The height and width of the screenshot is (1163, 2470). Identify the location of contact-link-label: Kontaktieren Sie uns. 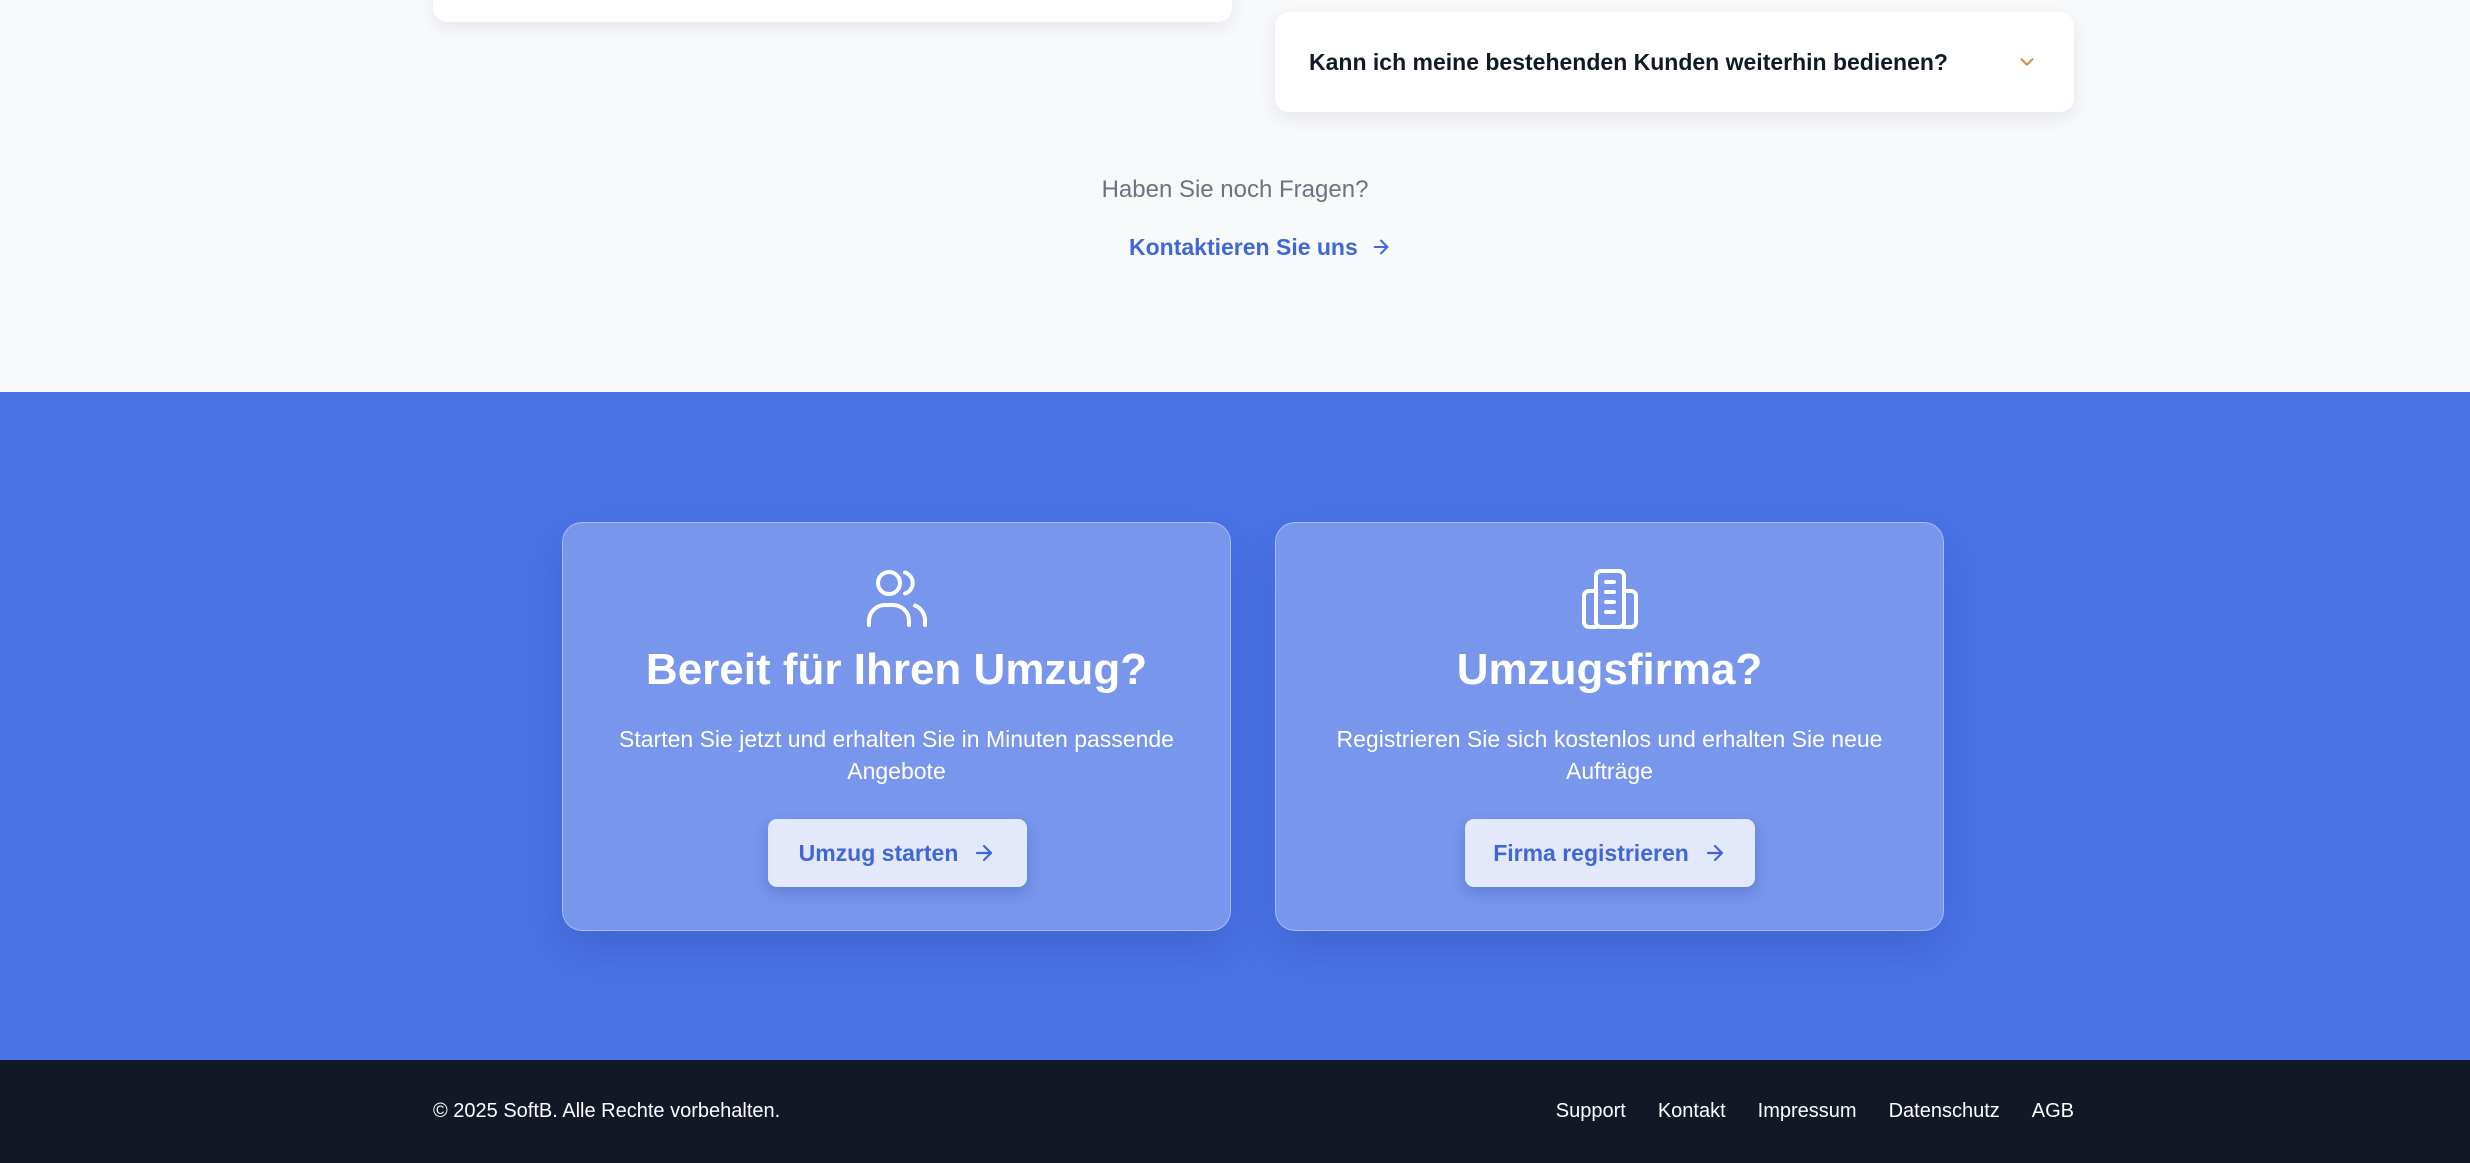
(1243, 246).